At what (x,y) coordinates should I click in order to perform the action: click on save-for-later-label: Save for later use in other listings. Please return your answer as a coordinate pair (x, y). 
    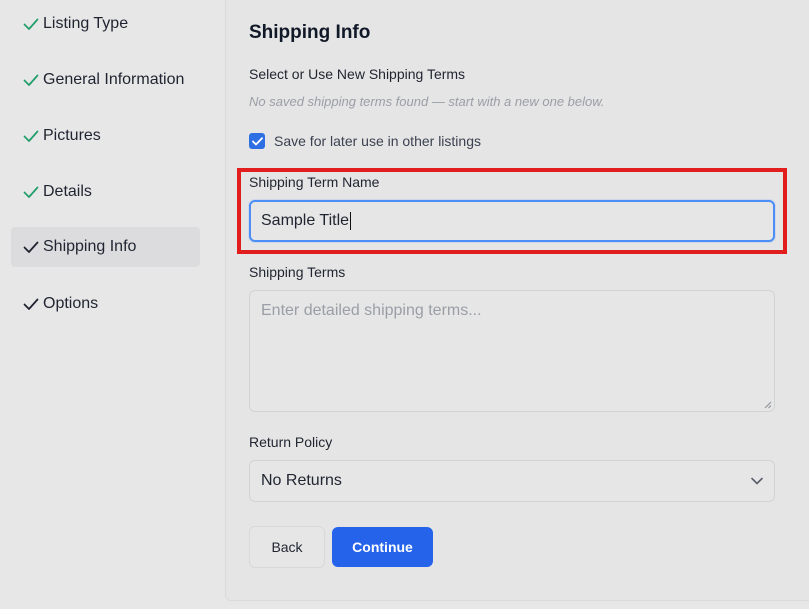
    Looking at the image, I should click on (377, 141).